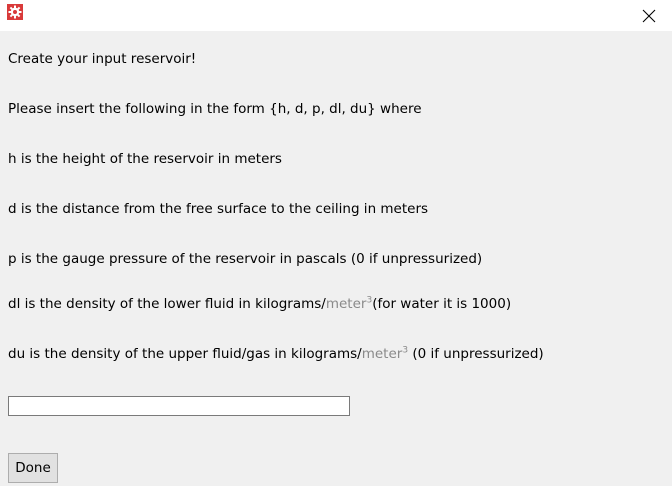 This screenshot has height=486, width=672. I want to click on close-button, so click(649, 15).